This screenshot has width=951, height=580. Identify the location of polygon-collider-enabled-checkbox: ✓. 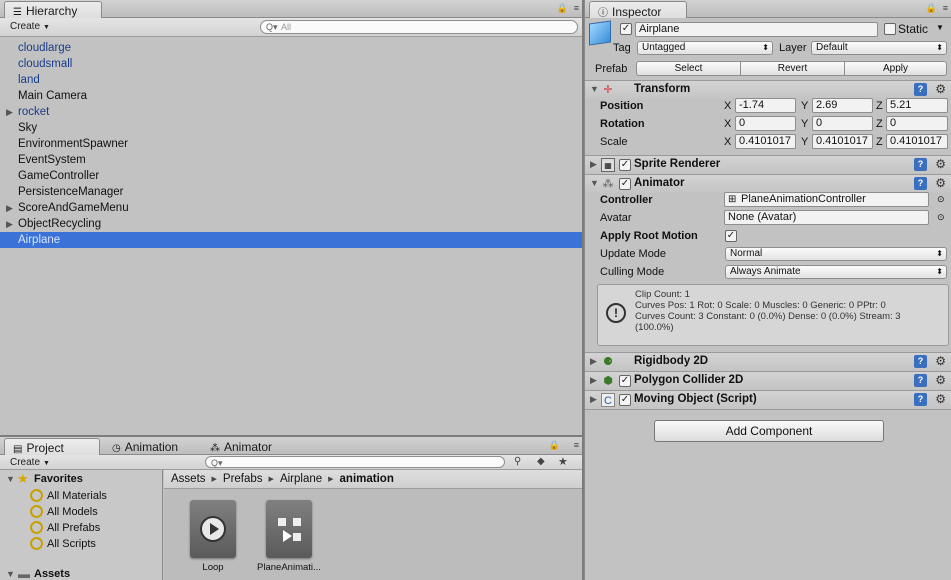
(625, 381).